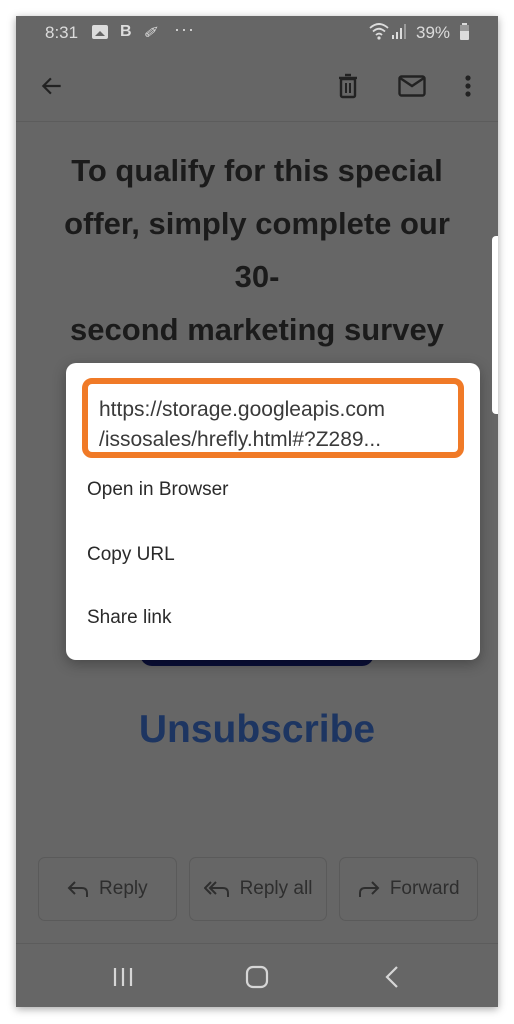 The image size is (514, 1024). I want to click on menu-item-copy-url: Copy URL, so click(273, 555).